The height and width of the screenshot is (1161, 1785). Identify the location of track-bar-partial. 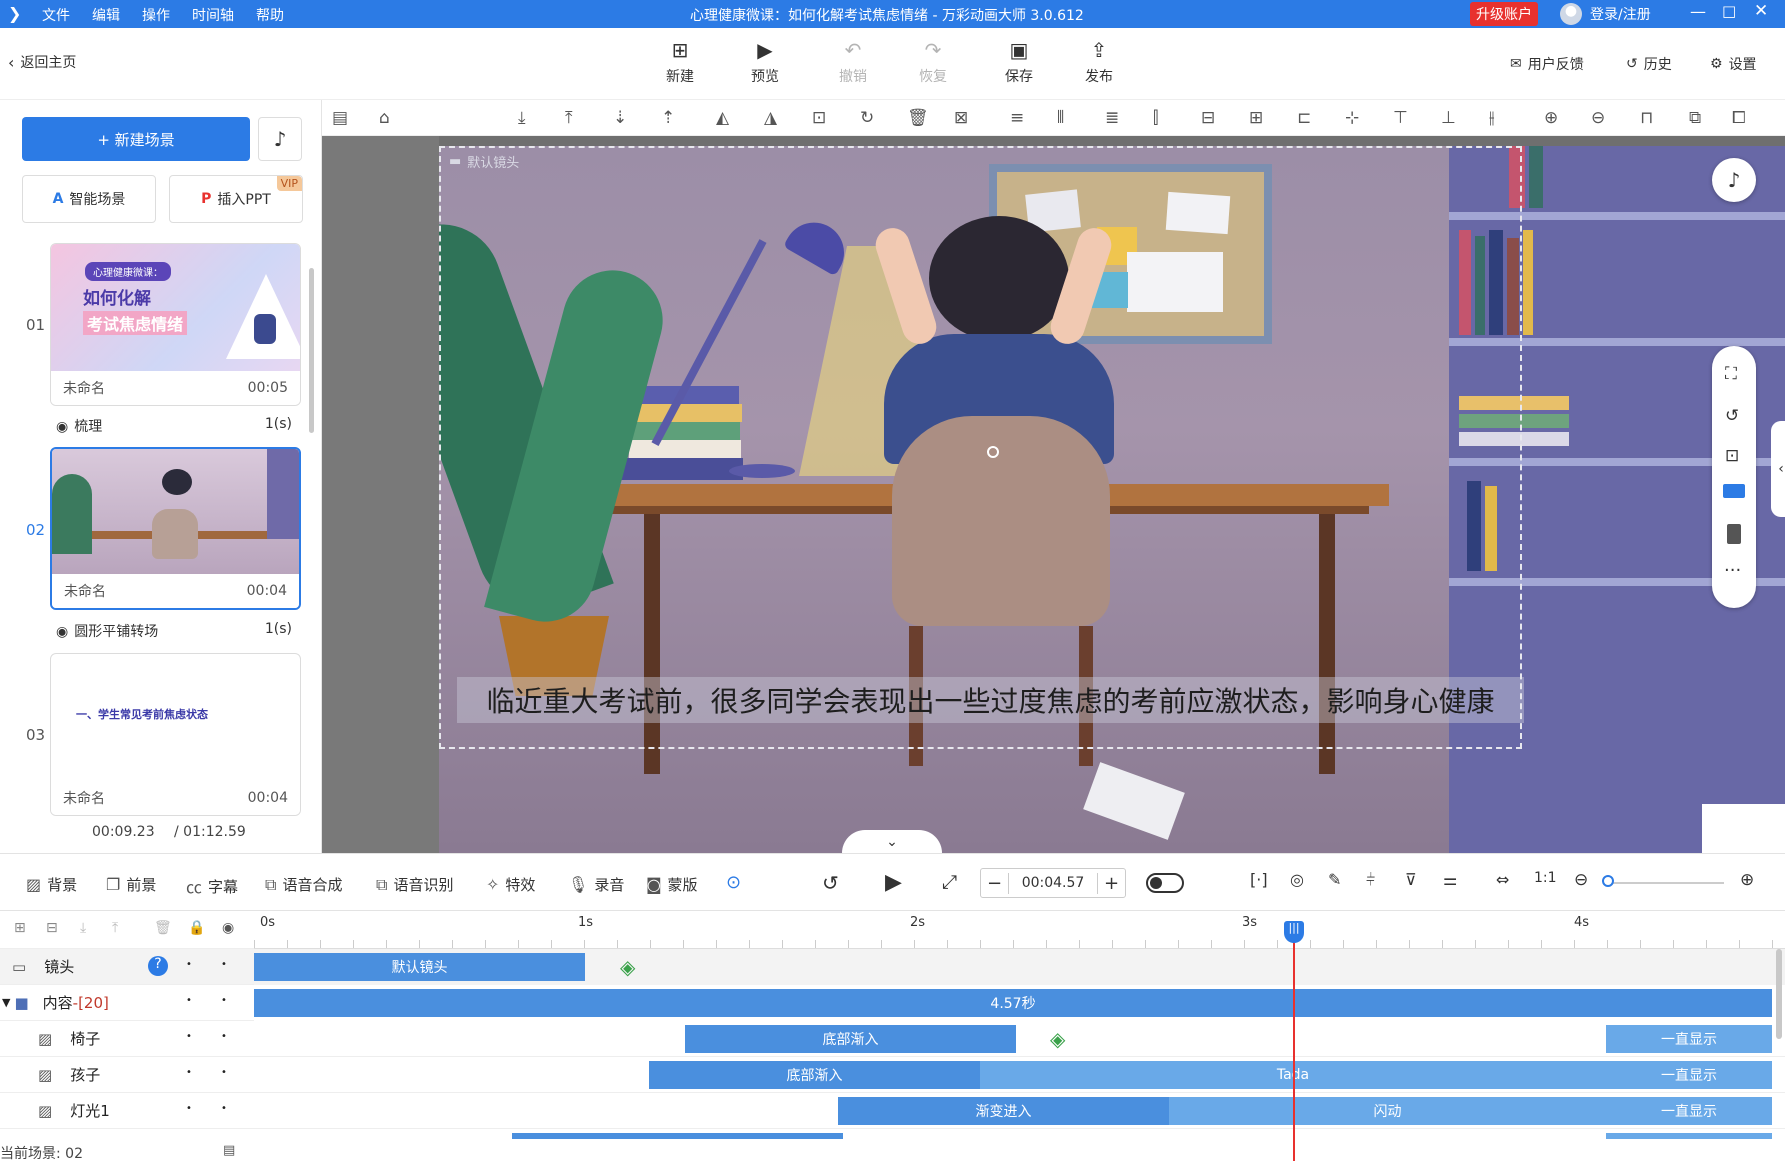
(1689, 1136).